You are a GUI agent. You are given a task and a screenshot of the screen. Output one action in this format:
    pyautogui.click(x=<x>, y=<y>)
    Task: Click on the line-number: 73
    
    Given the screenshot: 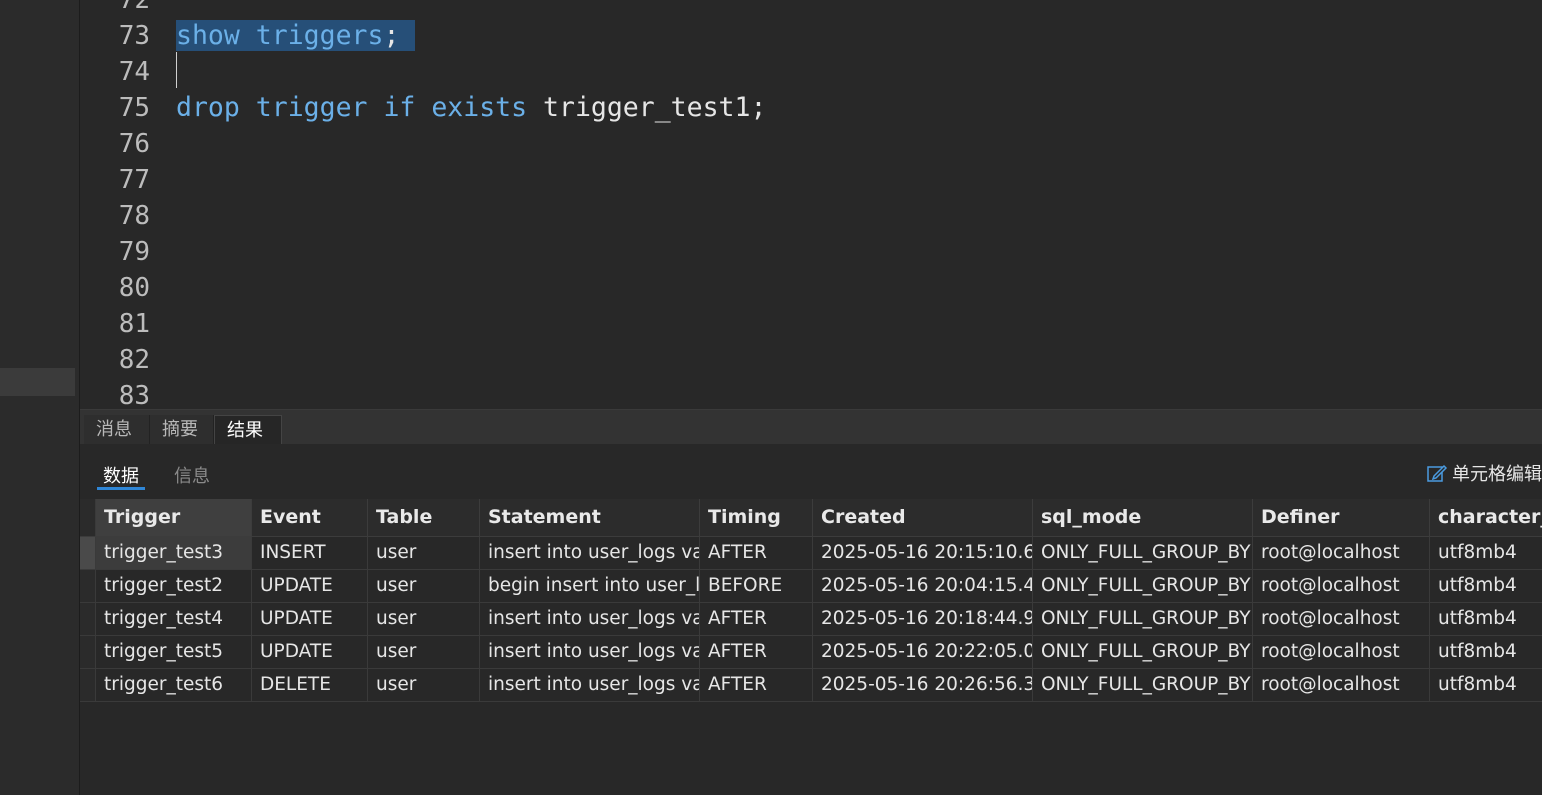 What is the action you would take?
    pyautogui.click(x=134, y=36)
    